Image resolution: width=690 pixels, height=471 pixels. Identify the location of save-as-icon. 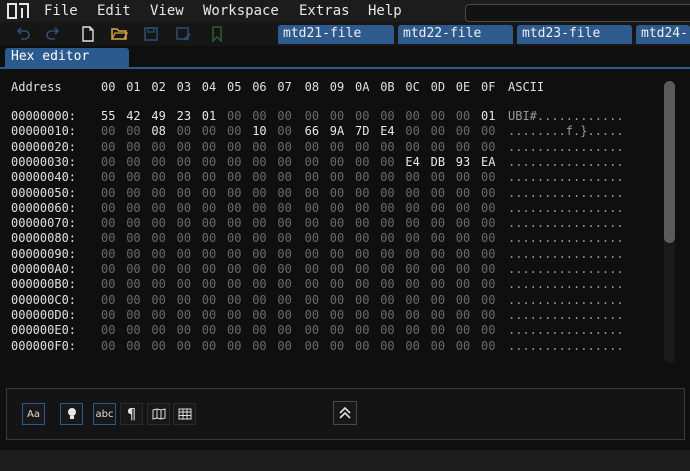
(183, 34).